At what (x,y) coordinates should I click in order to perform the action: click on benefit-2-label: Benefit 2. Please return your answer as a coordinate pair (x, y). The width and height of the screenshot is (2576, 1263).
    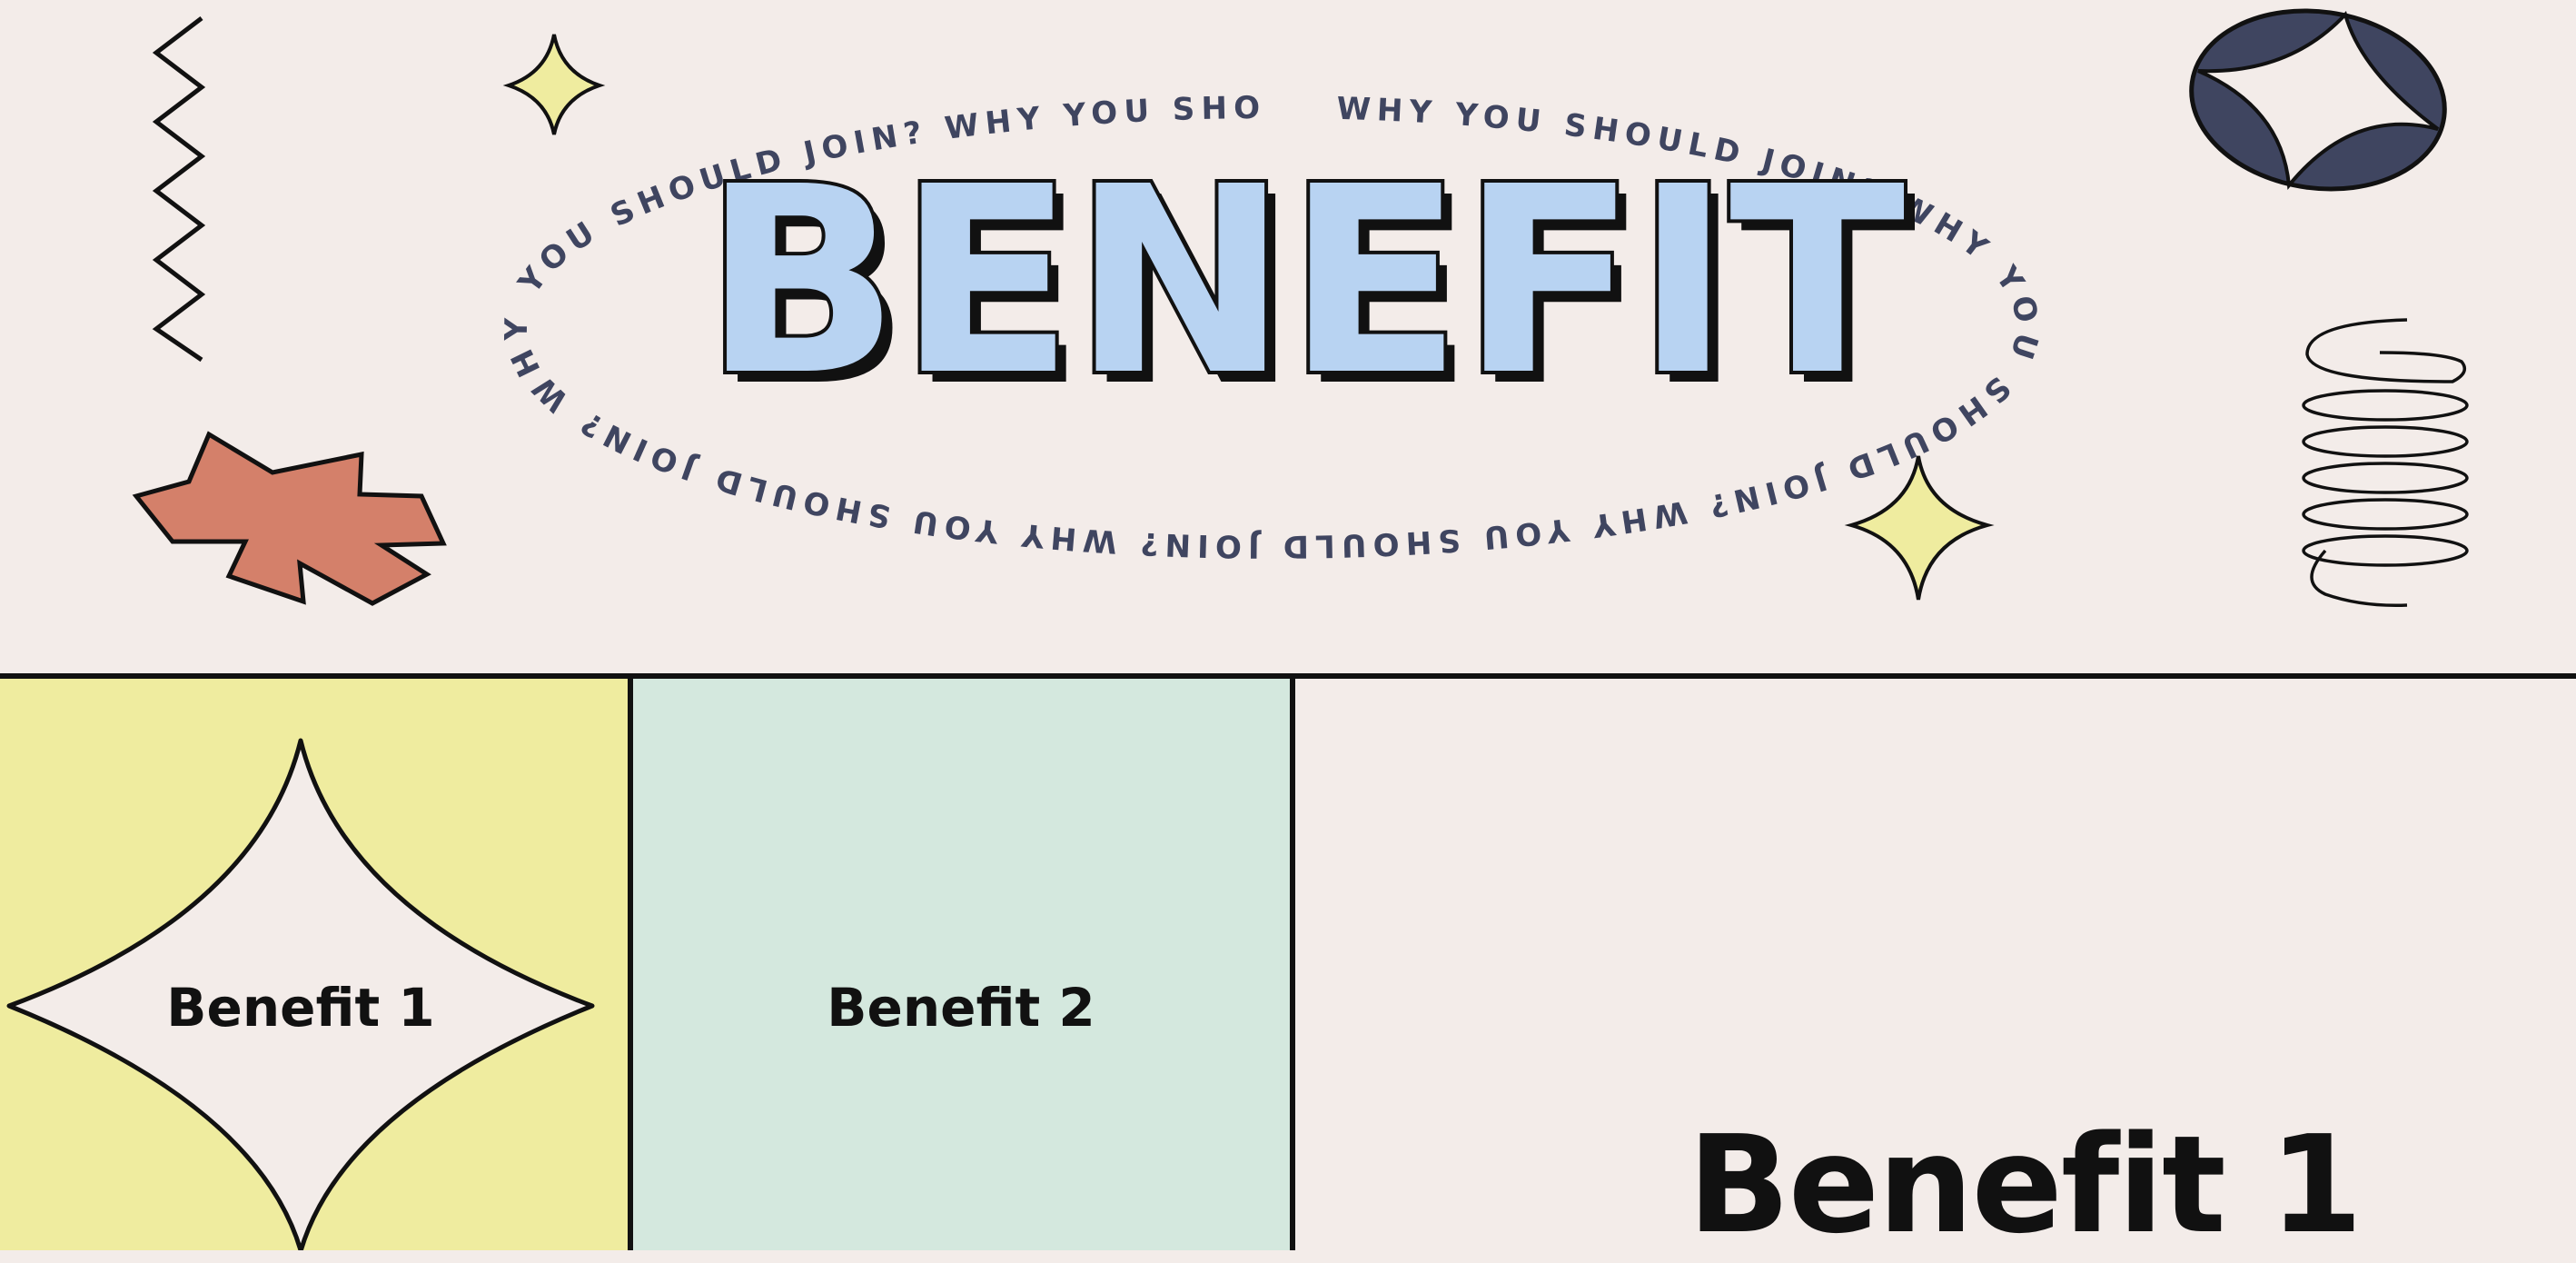
    Looking at the image, I should click on (961, 1008).